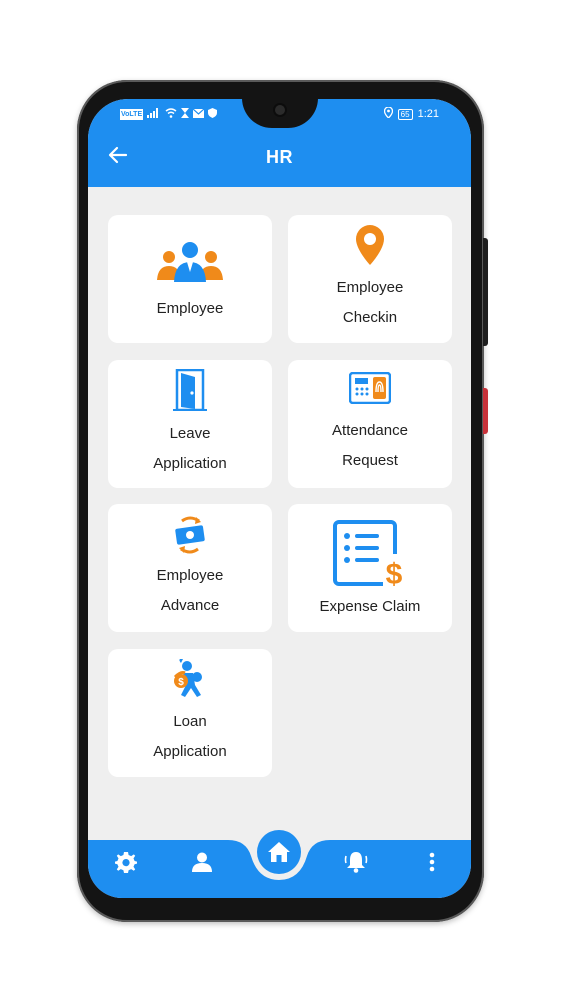  Describe the element at coordinates (370, 606) in the screenshot. I see `card-label-line2: Expense Claim` at that location.